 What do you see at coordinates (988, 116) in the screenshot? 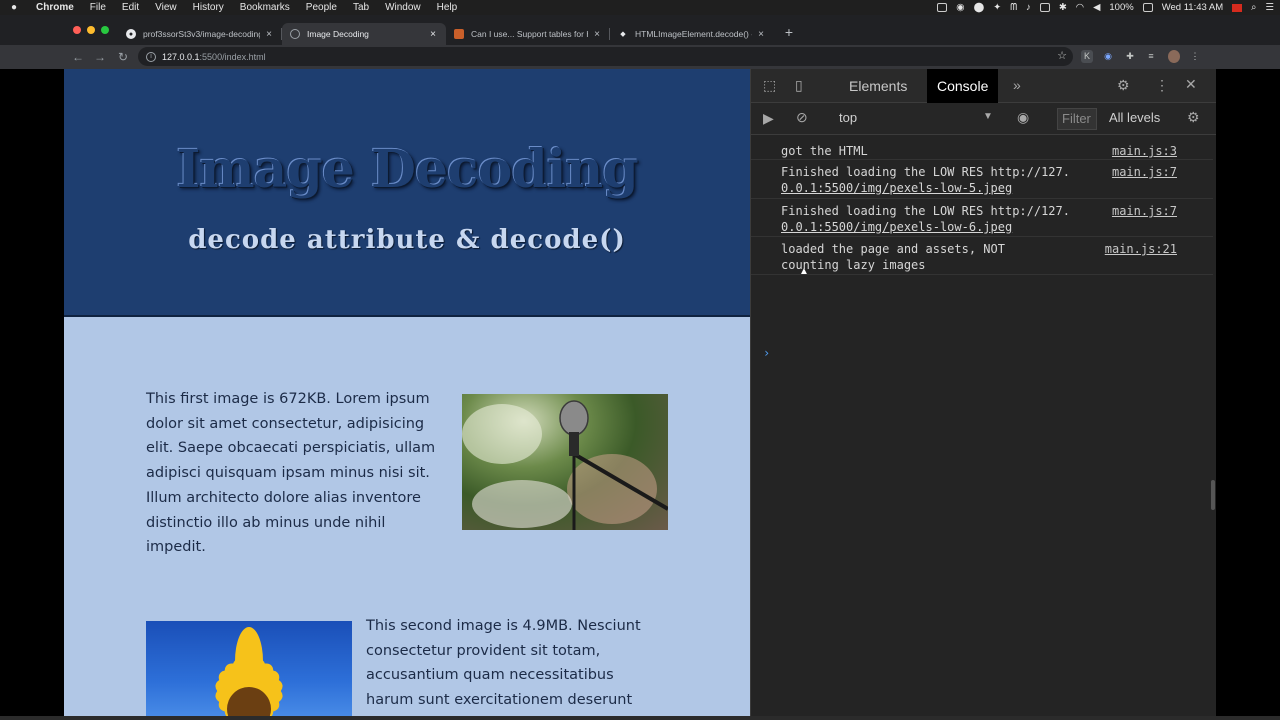
I see `chevron-down-icon: ▼` at bounding box center [988, 116].